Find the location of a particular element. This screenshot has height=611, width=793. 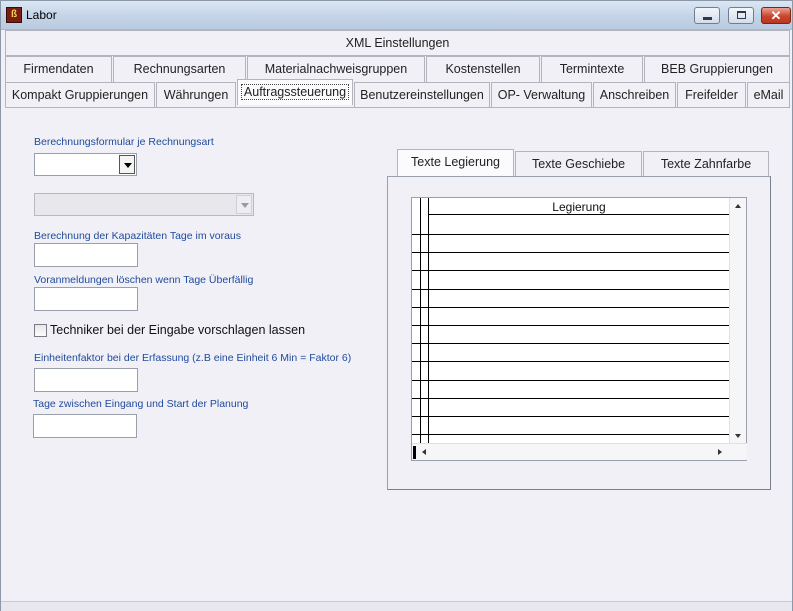

status-bar is located at coordinates (396, 606).